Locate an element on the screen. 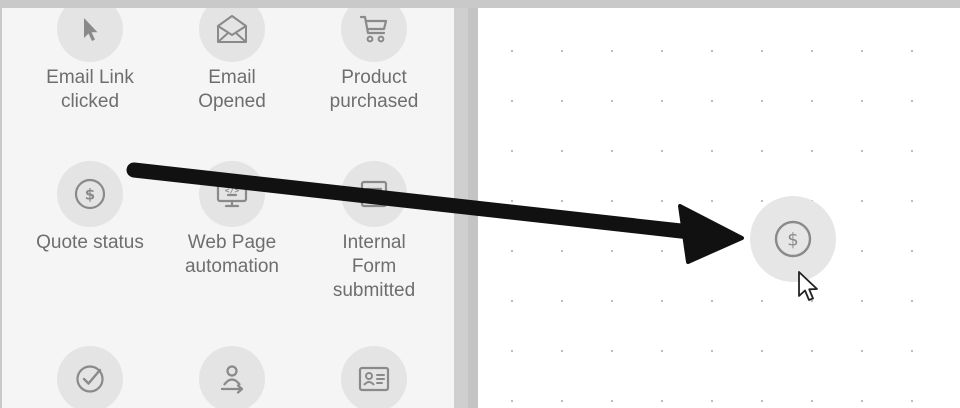 This screenshot has height=408, width=960. trigger-label: Internal Form submitted is located at coordinates (374, 267).